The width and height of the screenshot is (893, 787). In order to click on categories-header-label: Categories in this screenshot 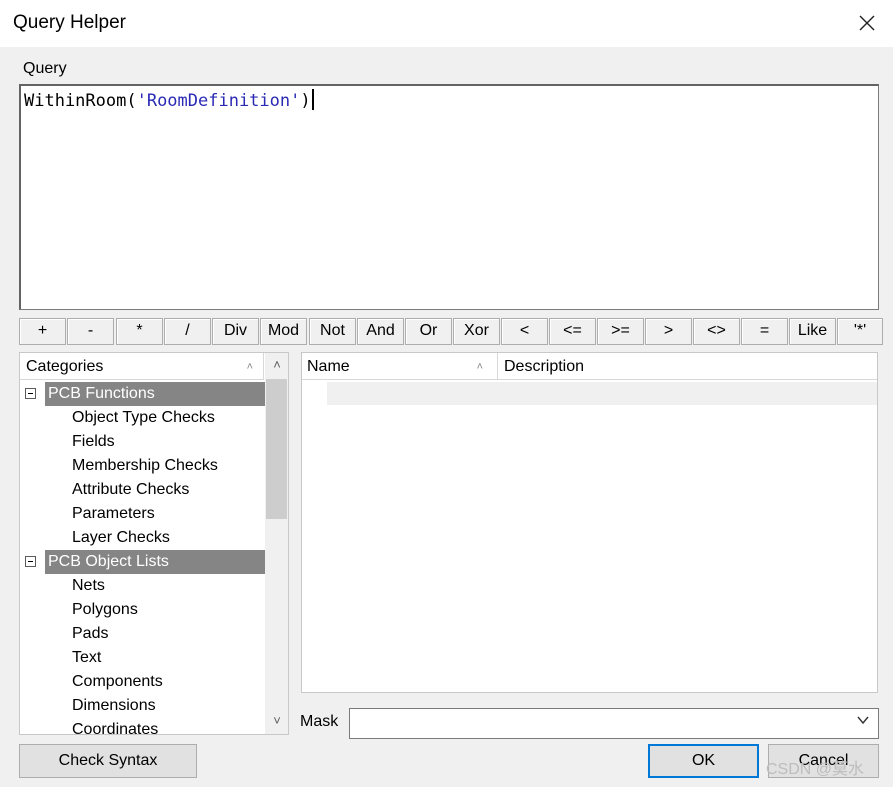, I will do `click(65, 366)`.